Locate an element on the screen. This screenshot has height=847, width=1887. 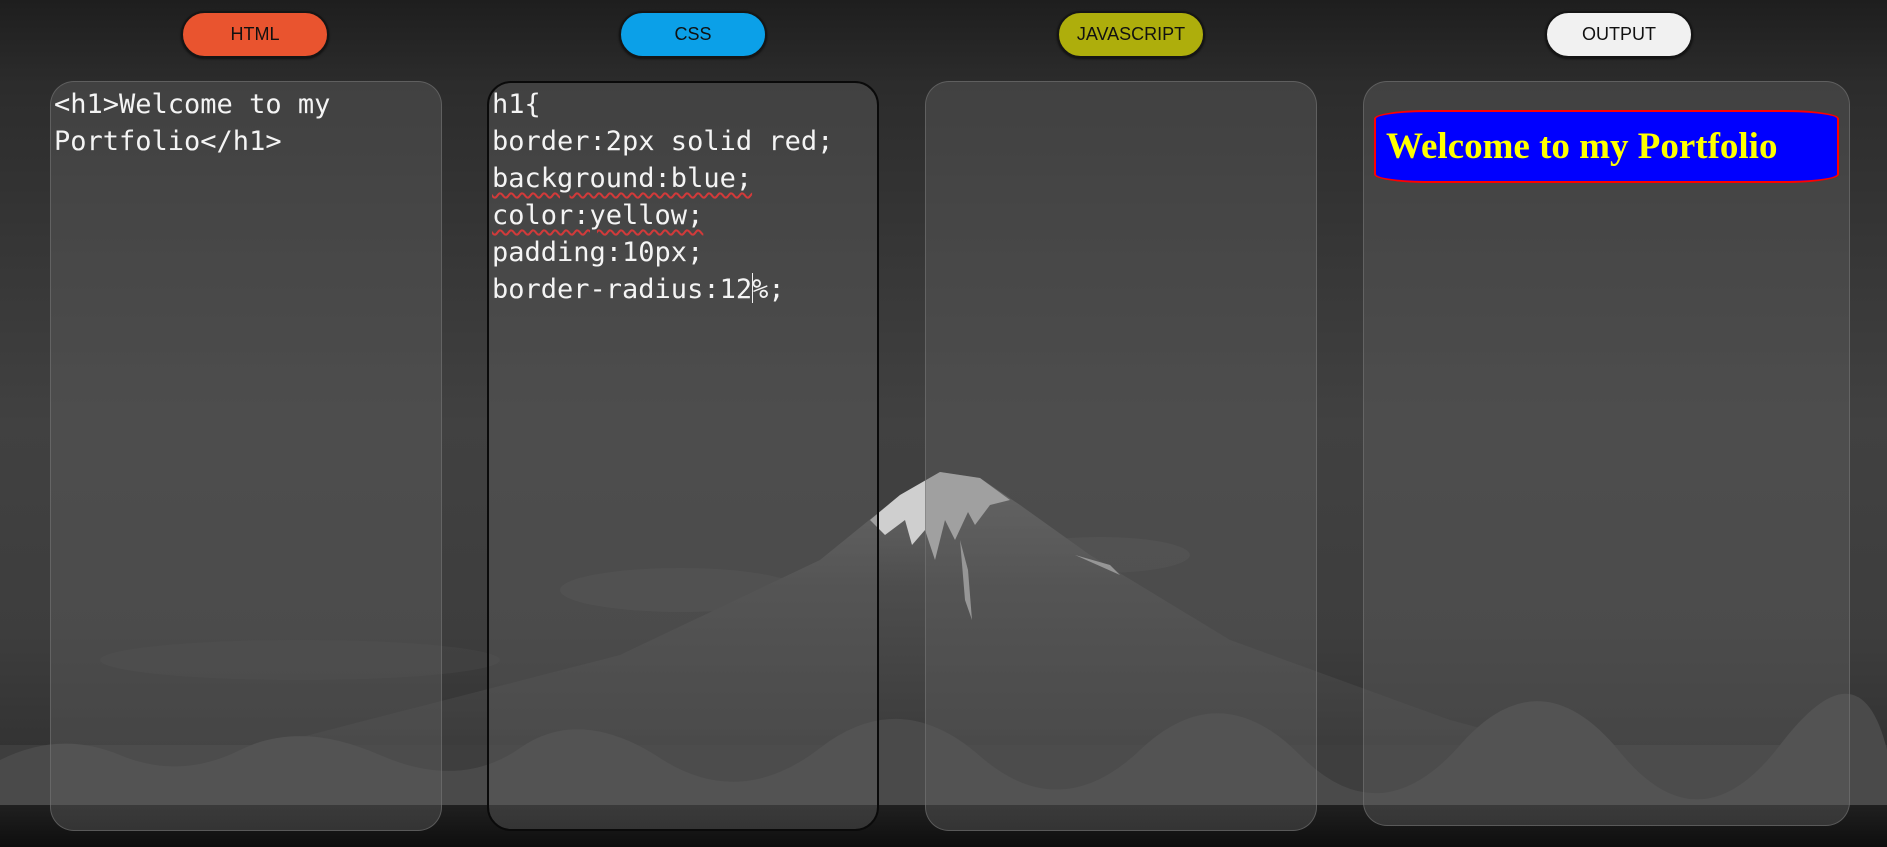
css-line-border: border:2px solid red; is located at coordinates (663, 141).